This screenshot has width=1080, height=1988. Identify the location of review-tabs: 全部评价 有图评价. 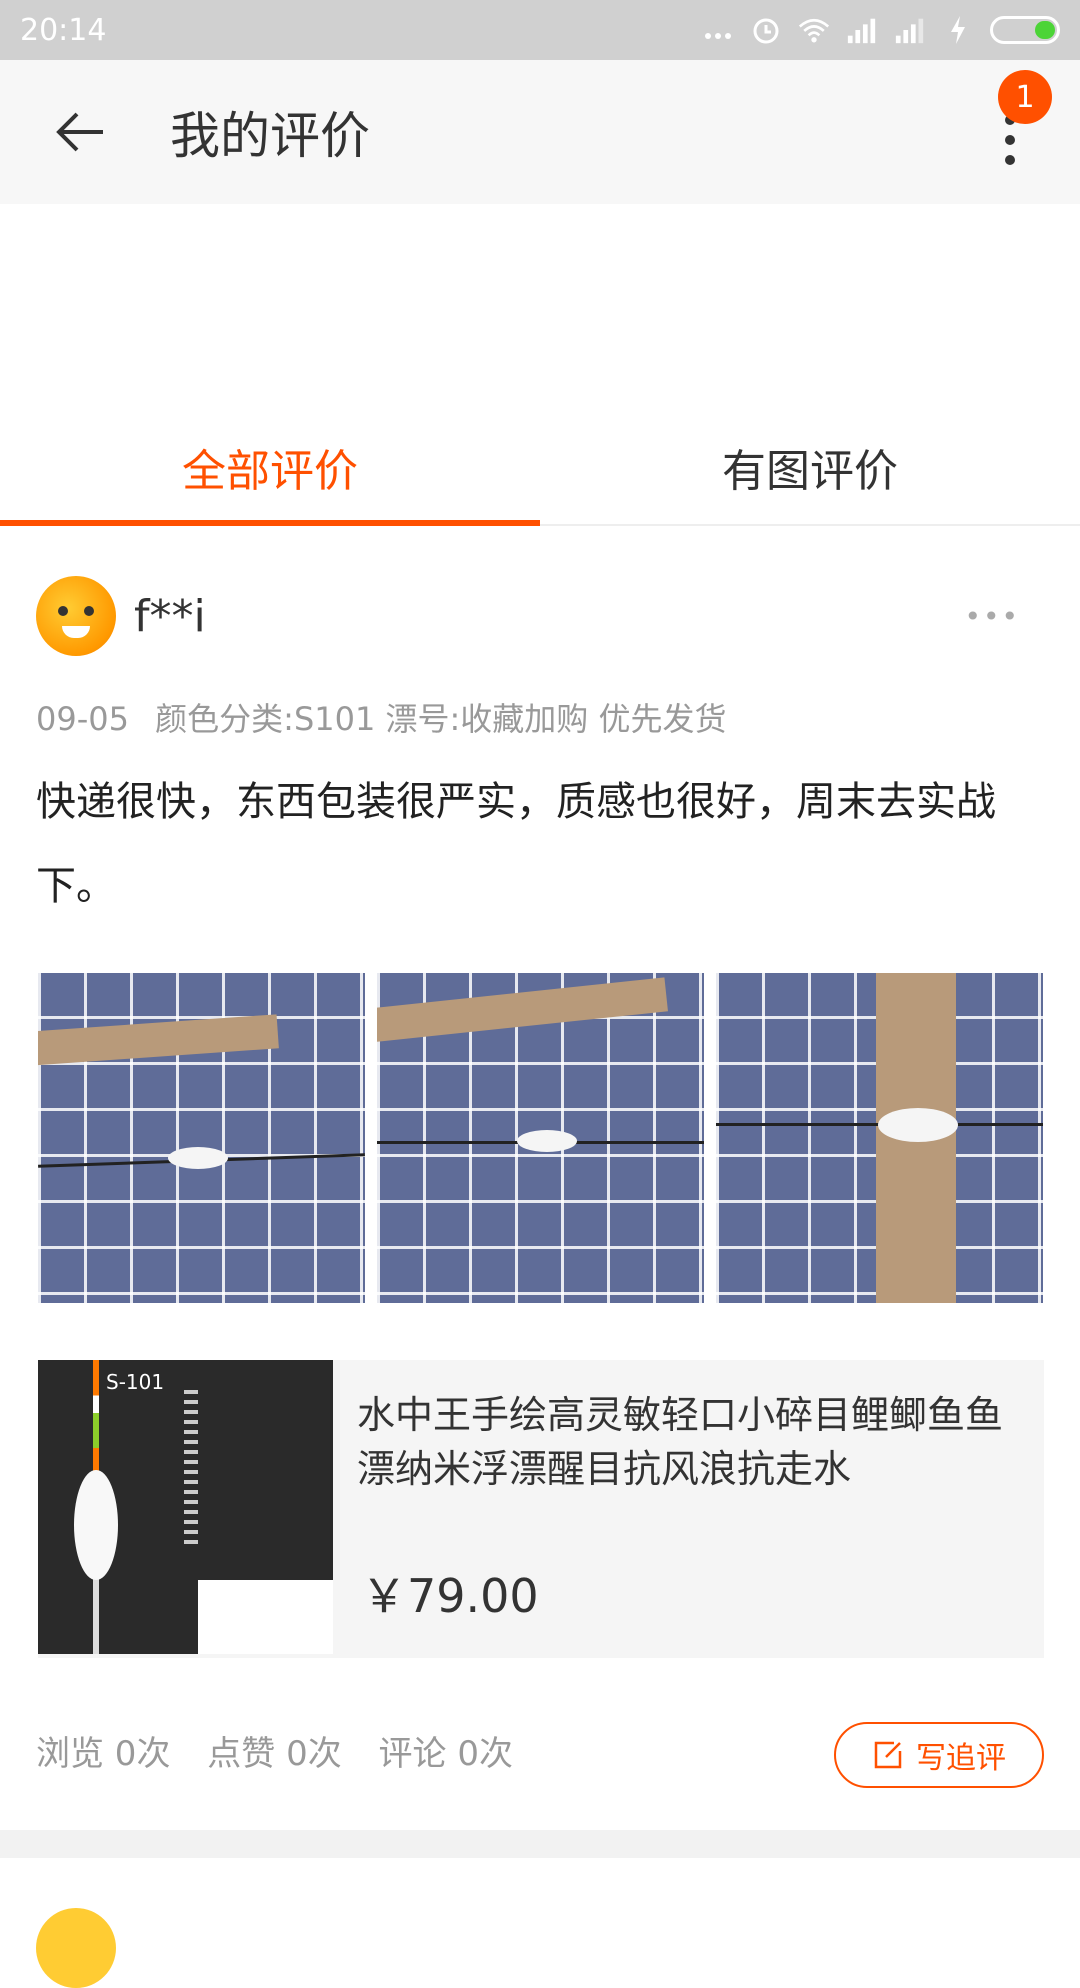
(540, 468).